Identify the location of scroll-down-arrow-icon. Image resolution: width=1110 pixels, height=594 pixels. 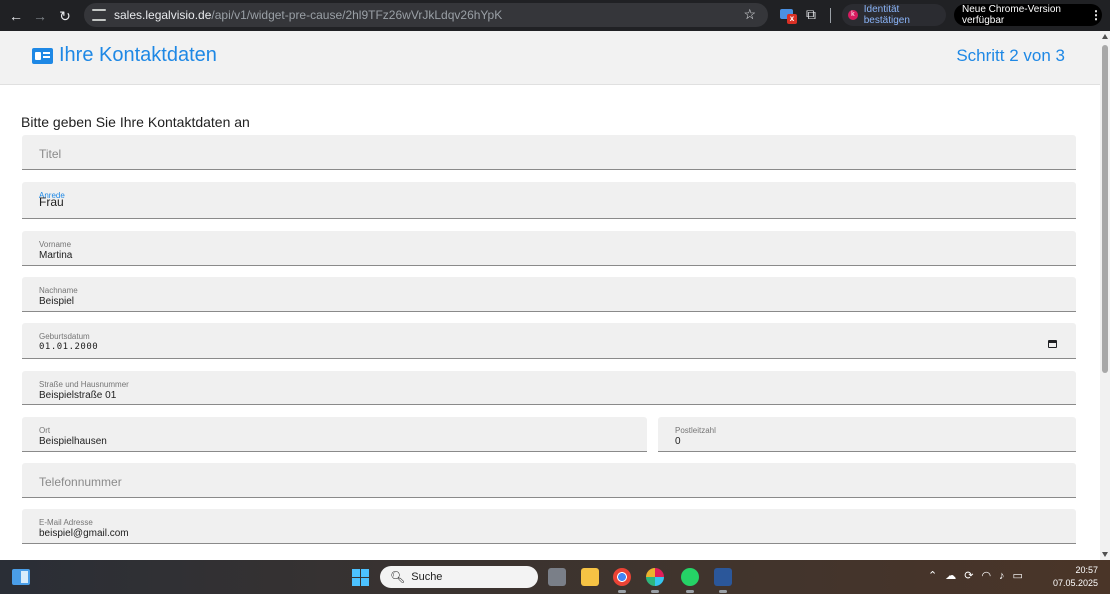
(1105, 554).